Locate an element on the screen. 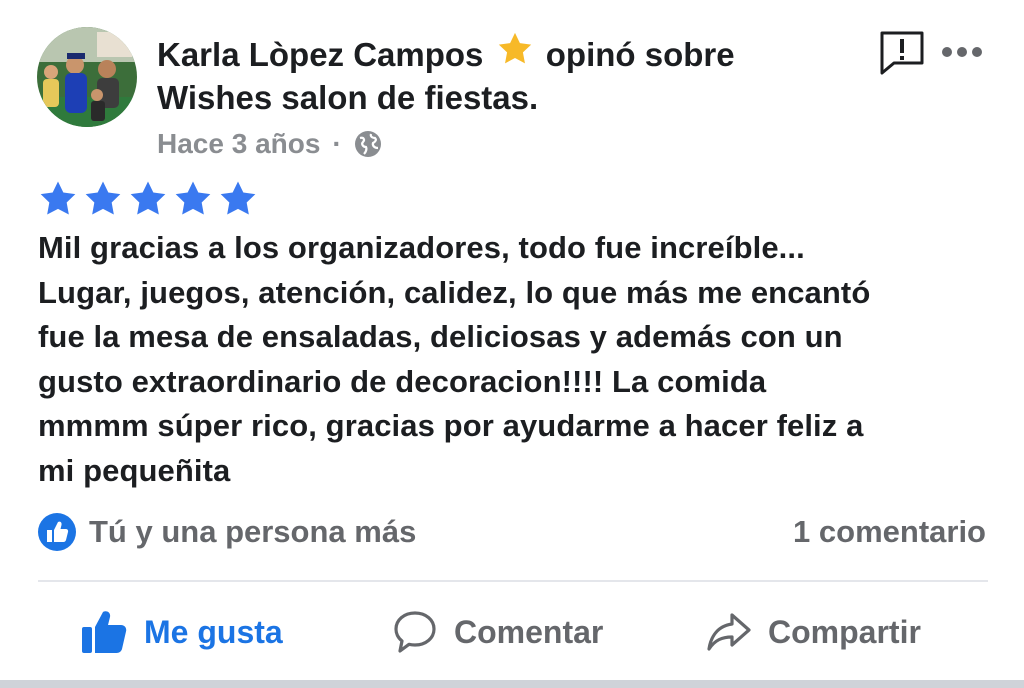 Image resolution: width=1024 pixels, height=688 pixels. more-options-button is located at coordinates (962, 52).